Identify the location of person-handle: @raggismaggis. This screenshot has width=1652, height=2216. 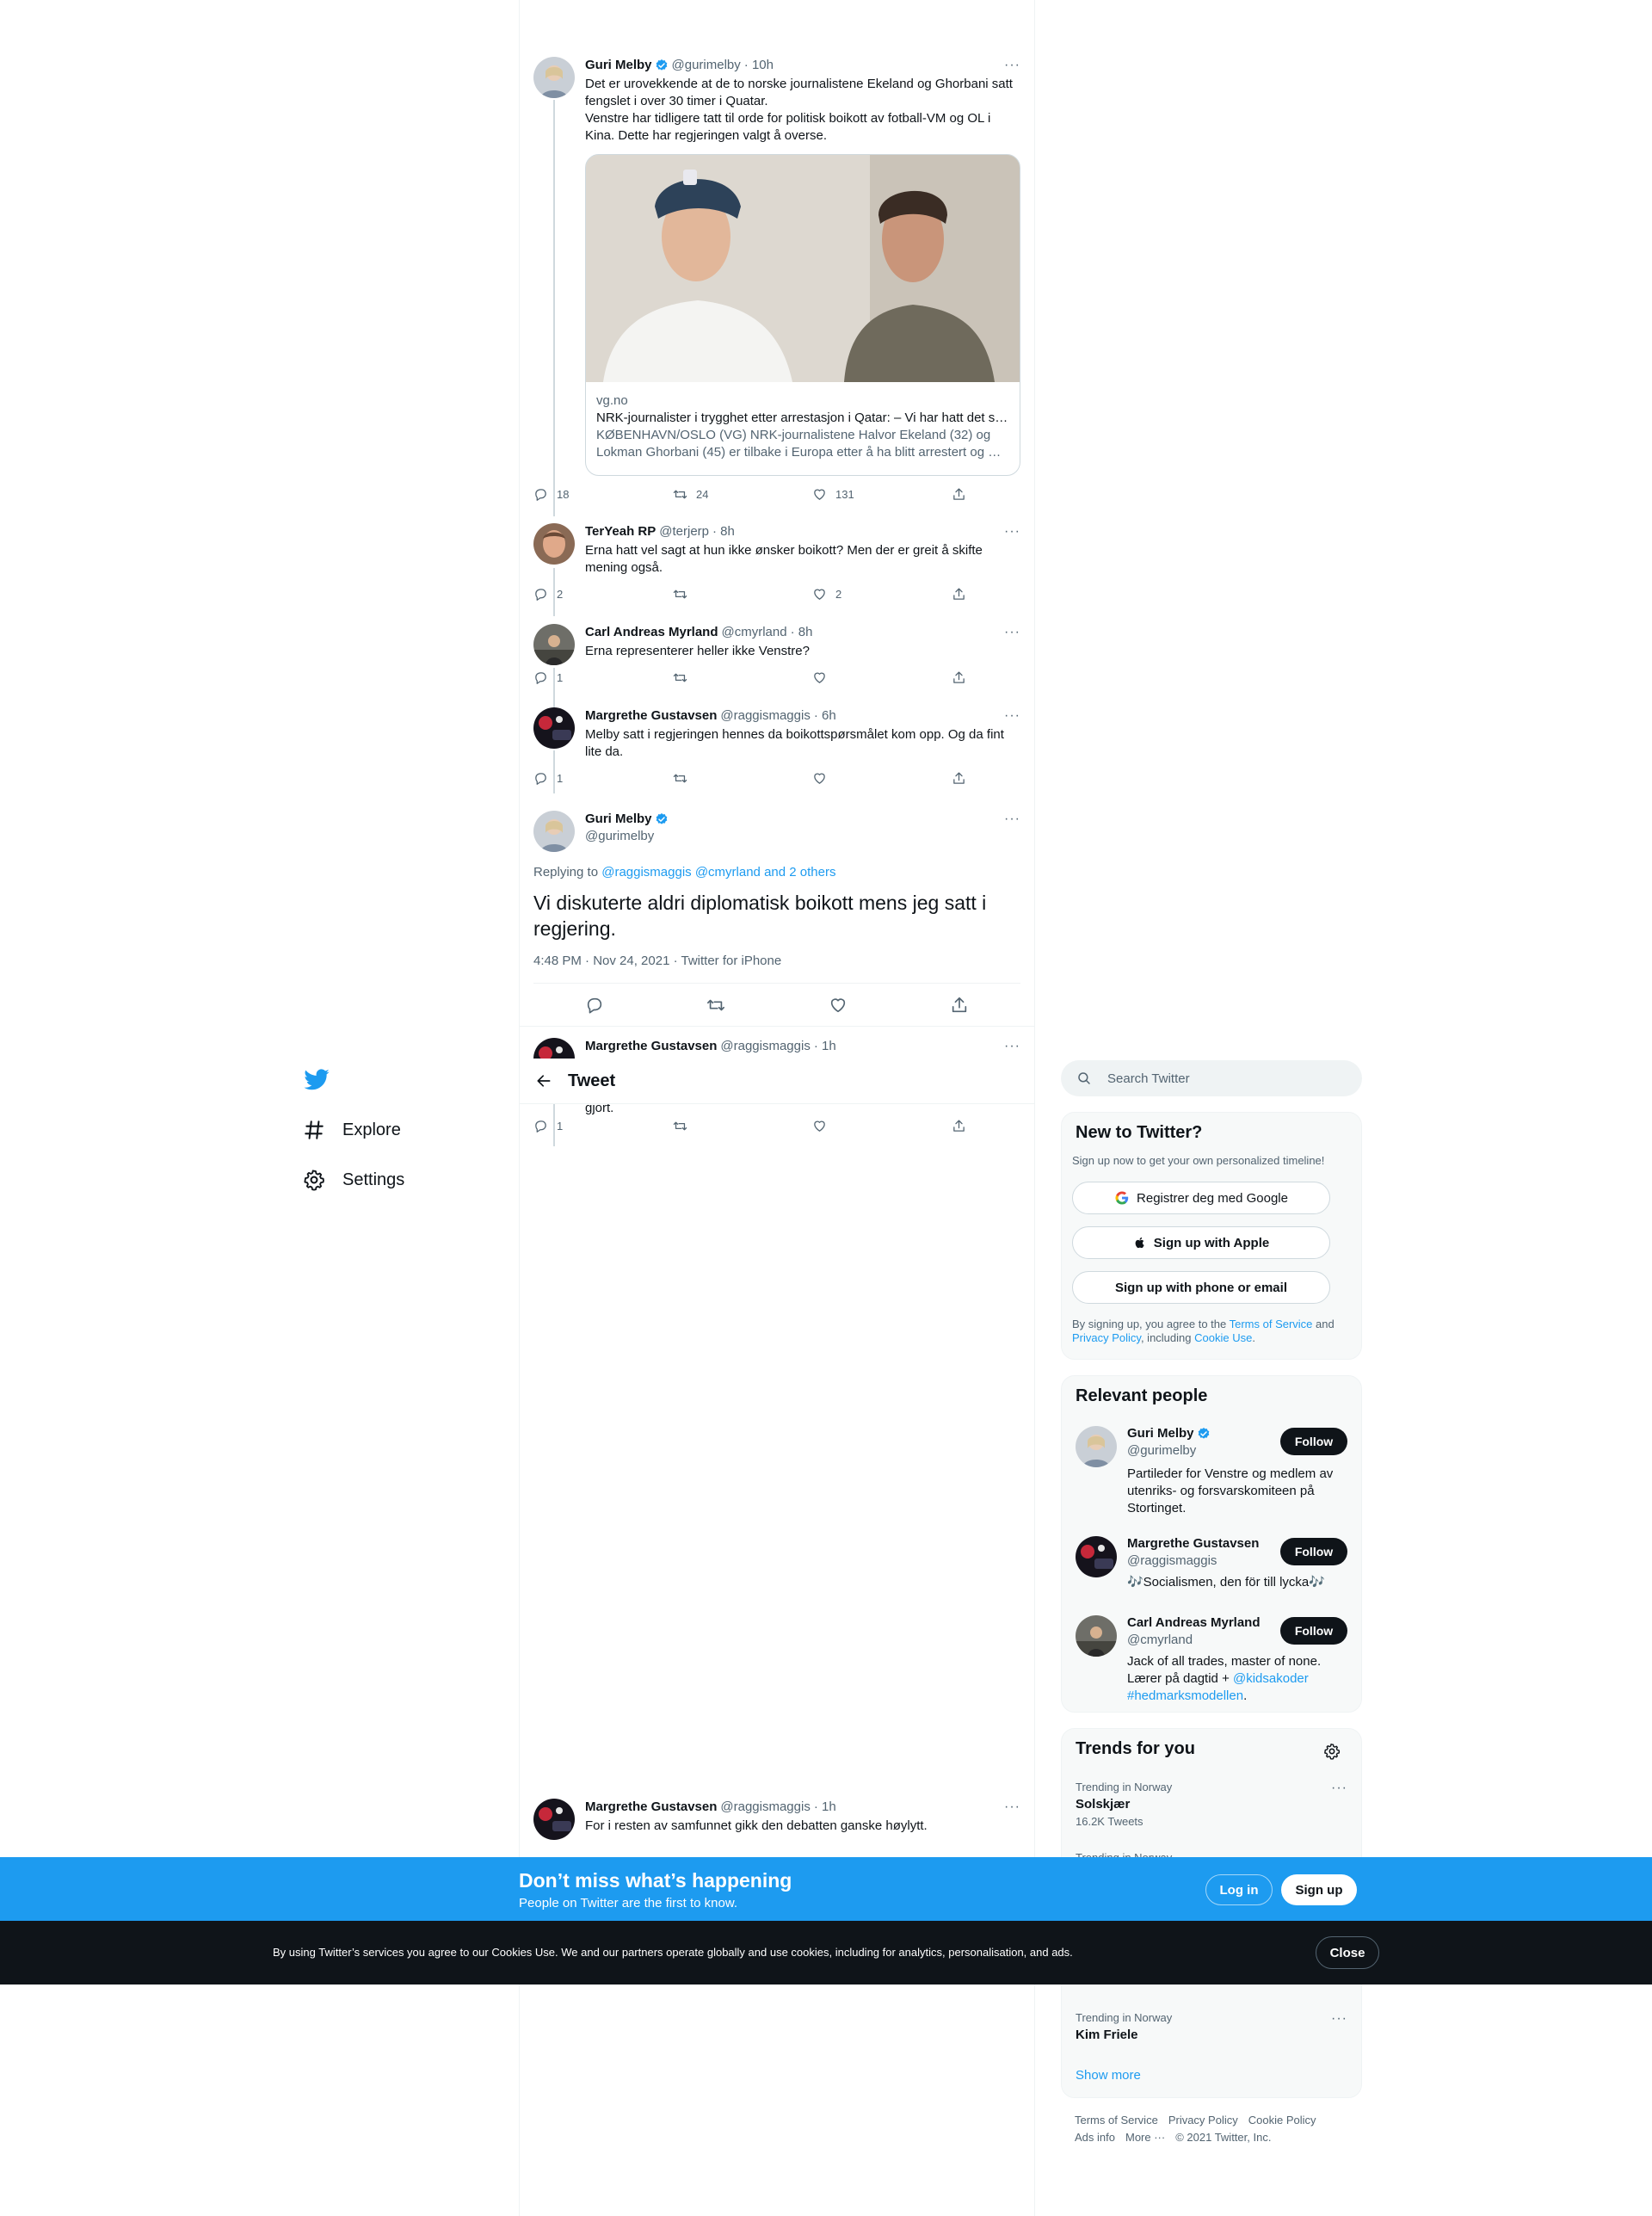
(1172, 1560).